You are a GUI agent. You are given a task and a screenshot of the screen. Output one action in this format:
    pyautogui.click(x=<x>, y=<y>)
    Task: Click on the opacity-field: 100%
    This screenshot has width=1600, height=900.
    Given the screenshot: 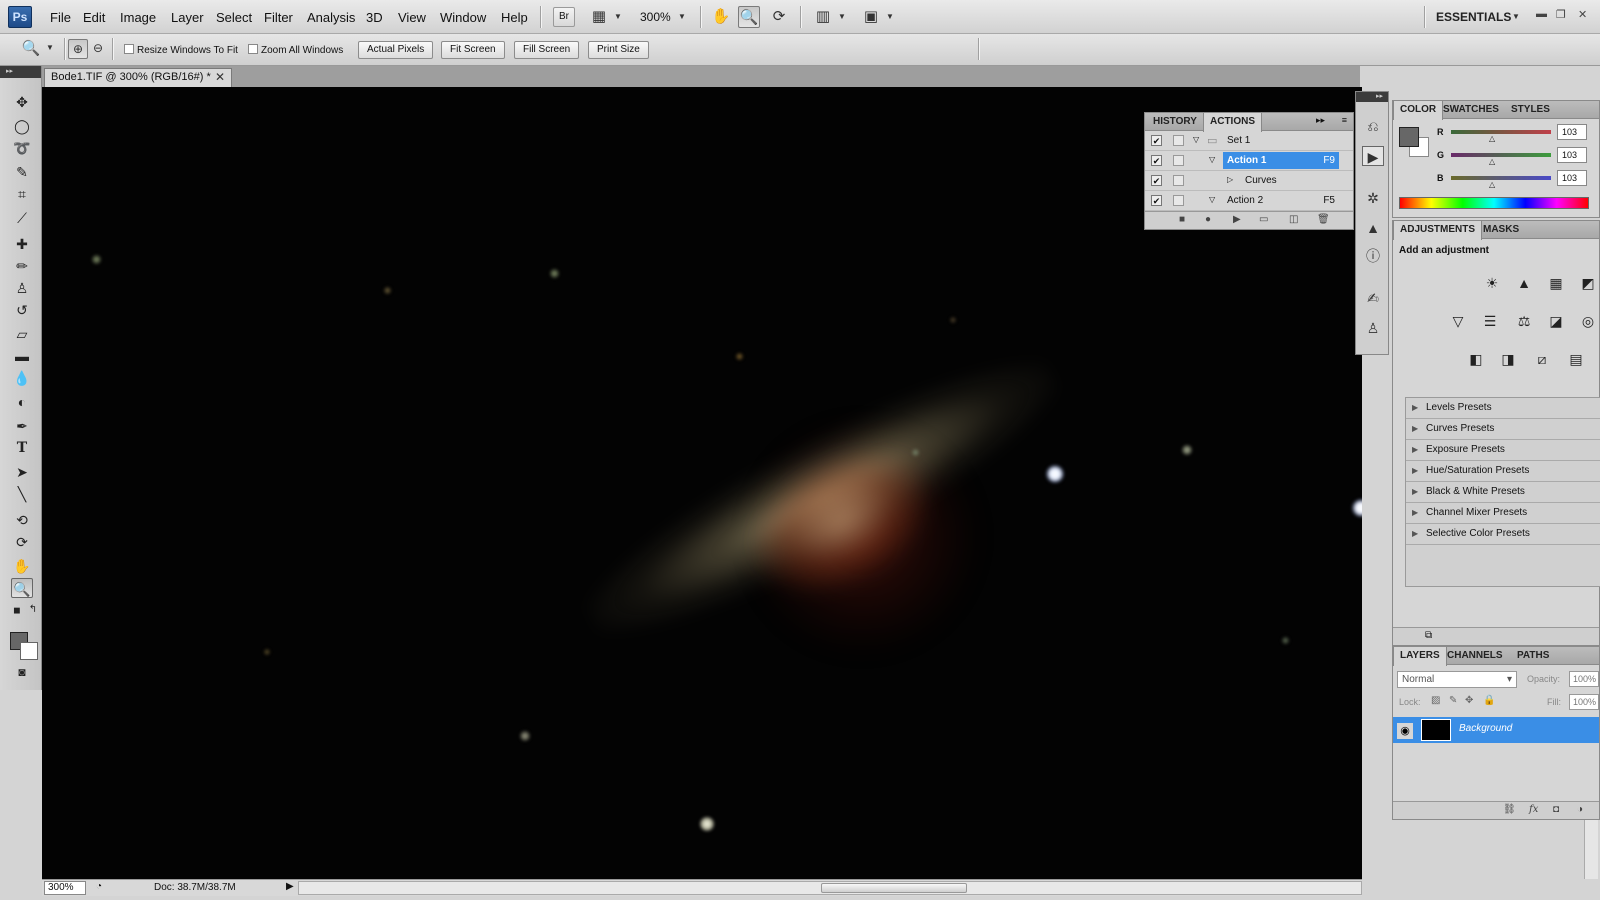 What is the action you would take?
    pyautogui.click(x=1584, y=679)
    